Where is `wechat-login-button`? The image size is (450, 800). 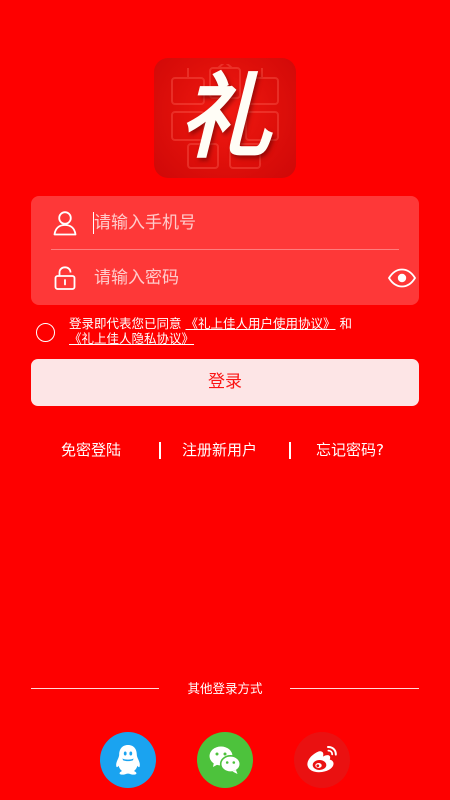 wechat-login-button is located at coordinates (225, 760).